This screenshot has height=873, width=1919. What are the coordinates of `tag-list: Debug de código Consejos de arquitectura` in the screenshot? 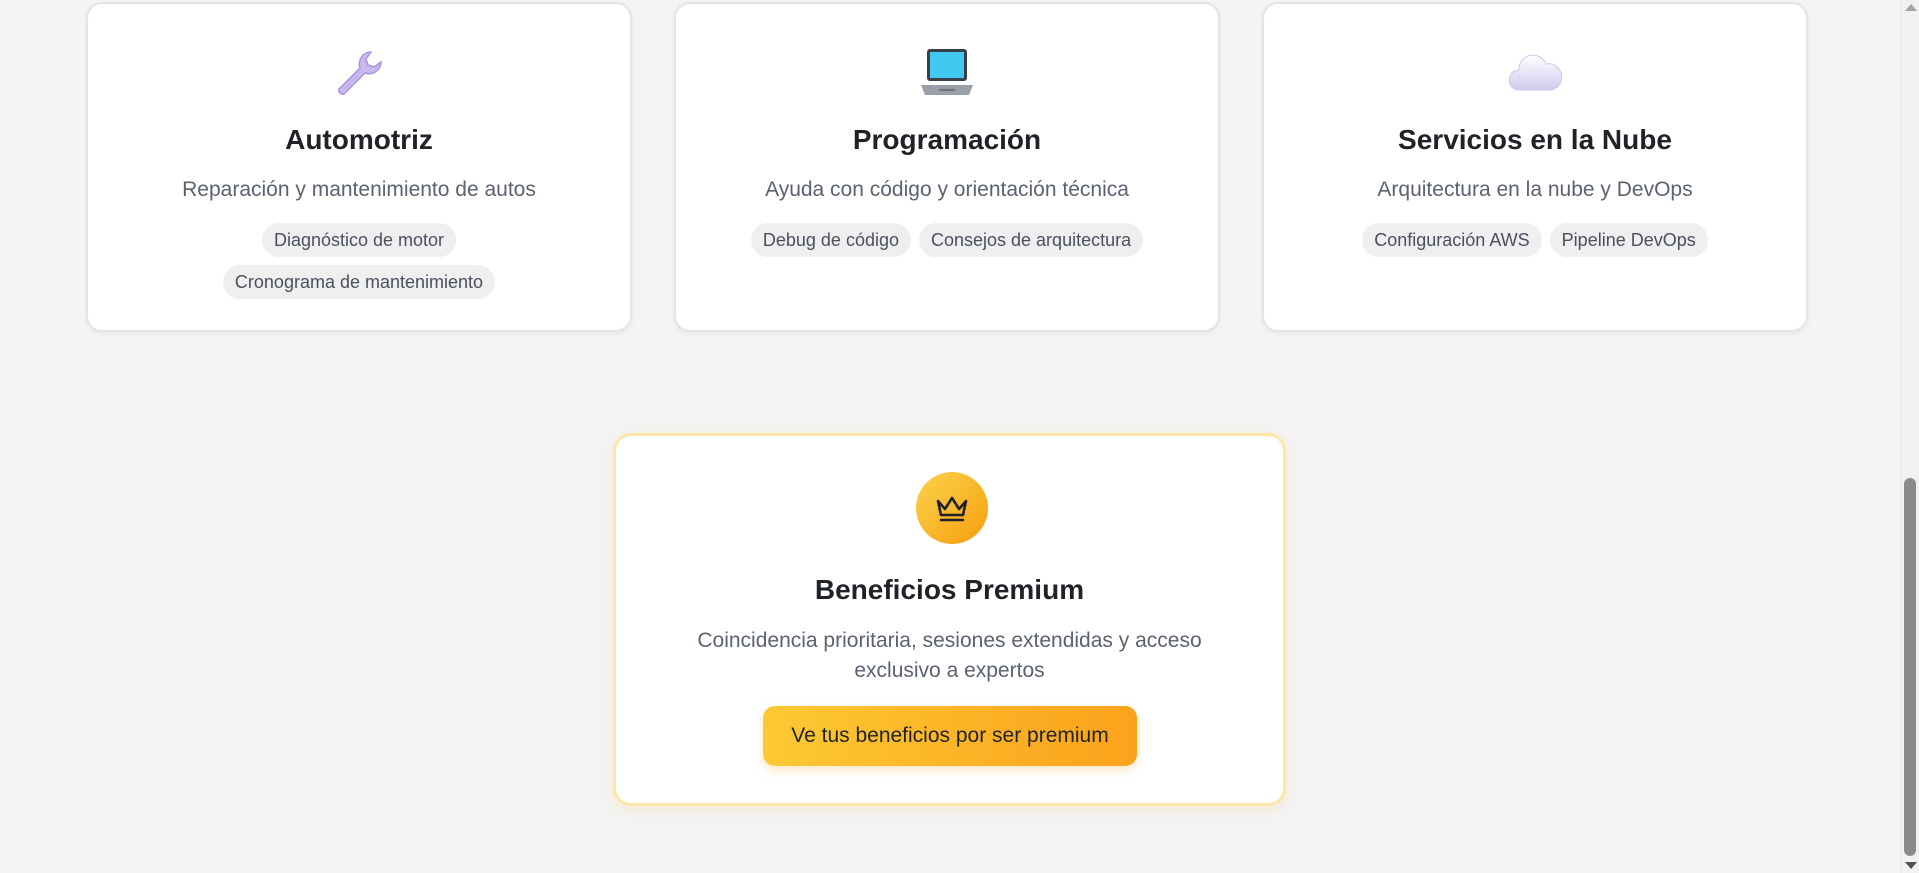 It's located at (947, 240).